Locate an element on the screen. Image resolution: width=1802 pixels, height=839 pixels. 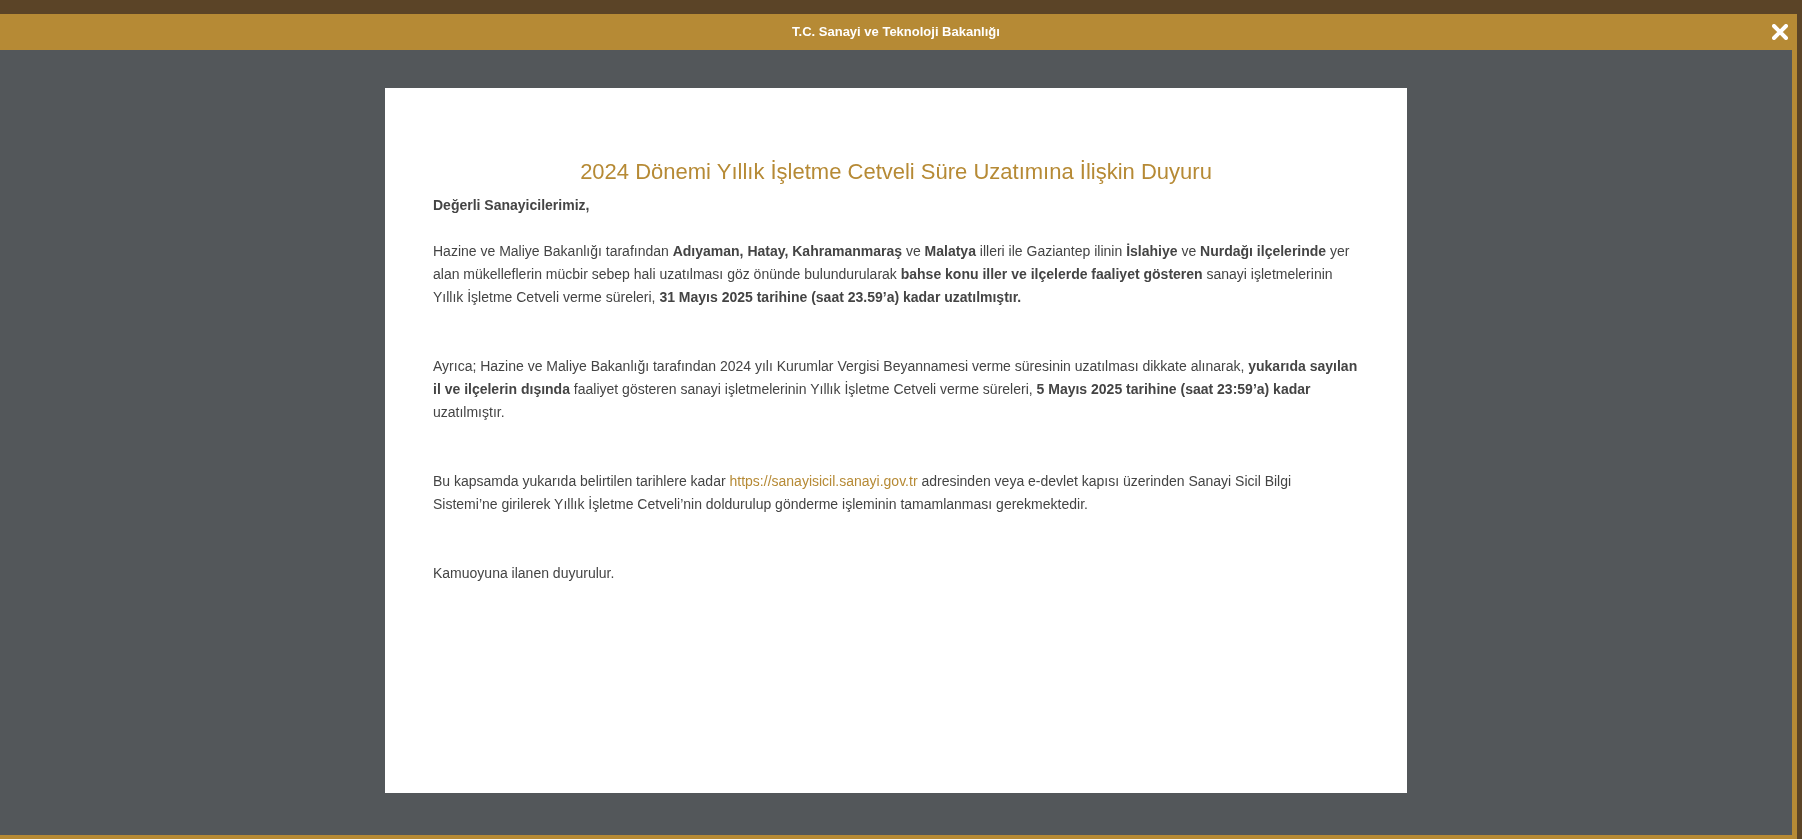
paragraph: Kamuoyuna ilanen duyurulur. is located at coordinates (524, 573).